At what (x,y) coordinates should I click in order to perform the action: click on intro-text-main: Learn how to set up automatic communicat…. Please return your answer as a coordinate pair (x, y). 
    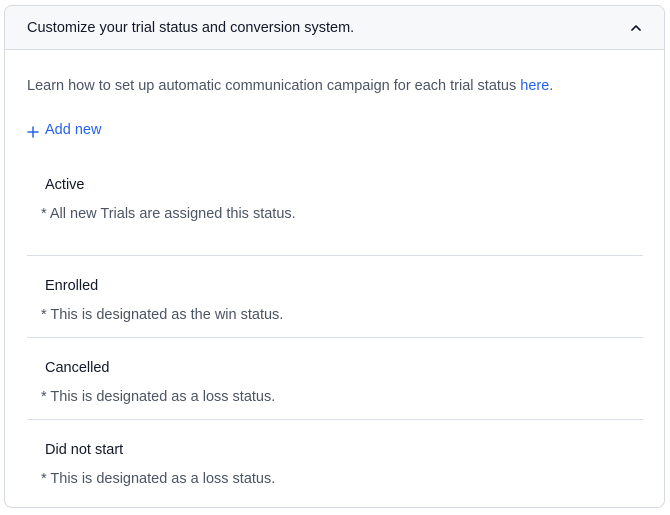
    Looking at the image, I should click on (274, 86).